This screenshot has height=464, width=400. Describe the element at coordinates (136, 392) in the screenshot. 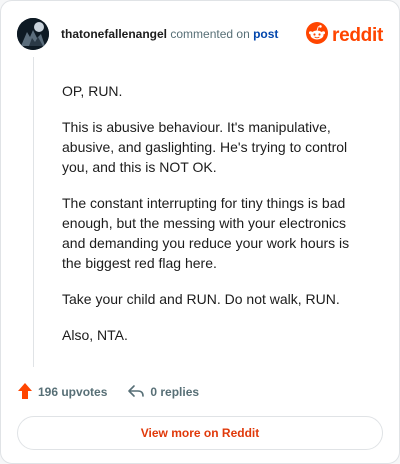

I see `reply-icon` at that location.